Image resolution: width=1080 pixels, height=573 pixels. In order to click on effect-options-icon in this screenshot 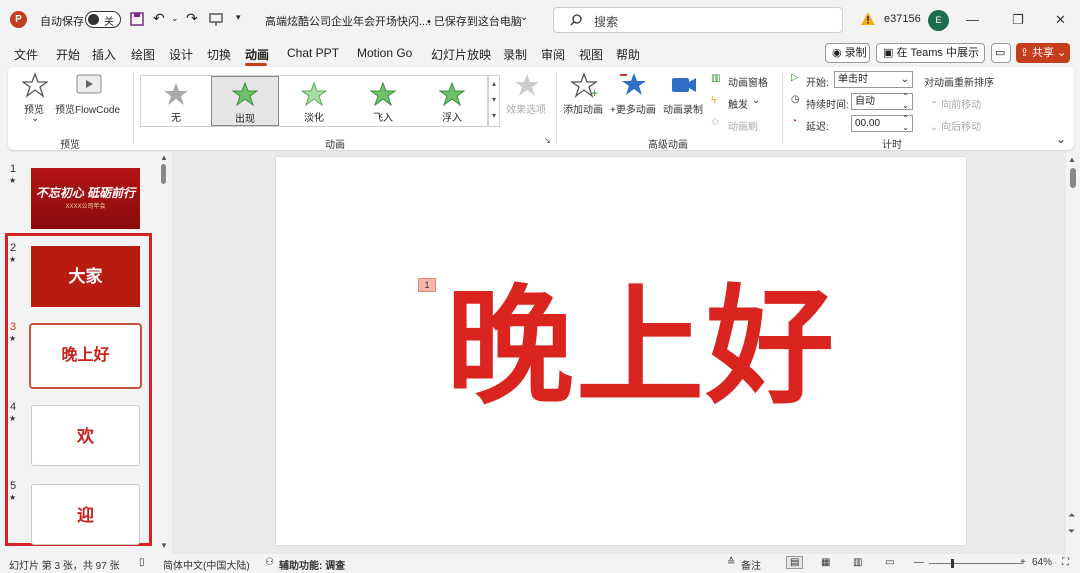, I will do `click(527, 85)`.